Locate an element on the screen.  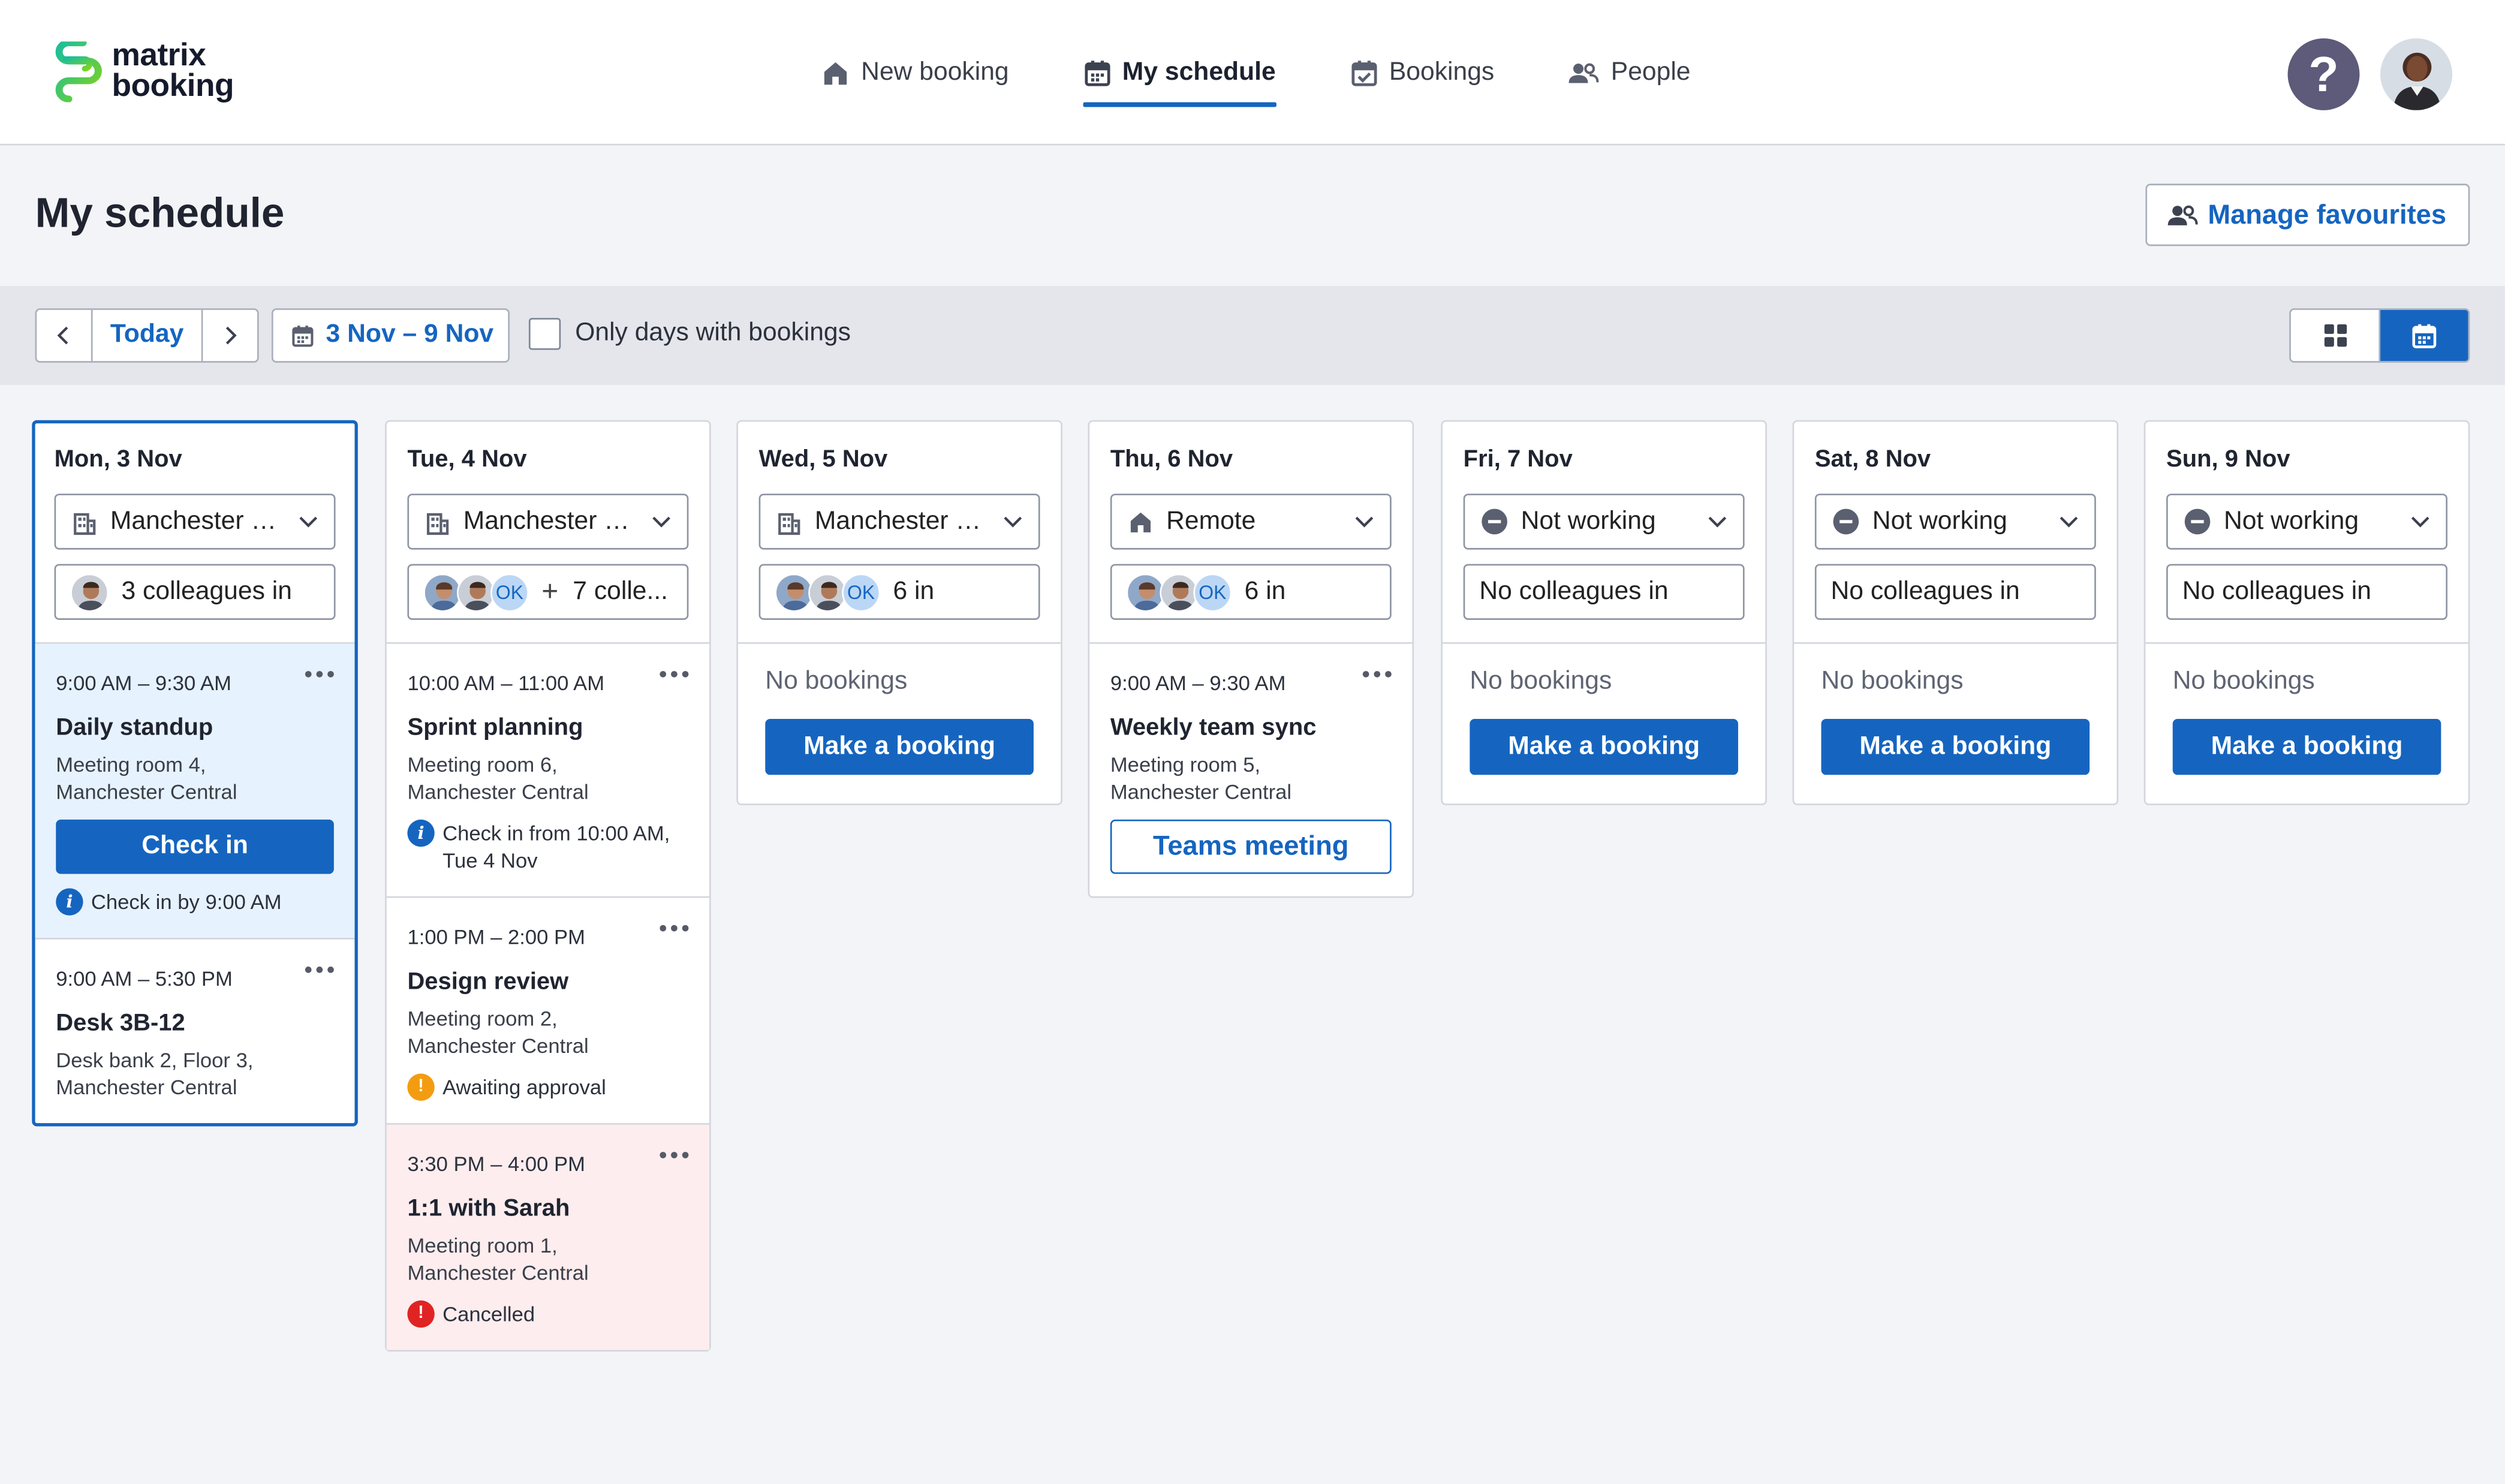
colleagues-in-button: 3 colleagues in is located at coordinates (195, 592).